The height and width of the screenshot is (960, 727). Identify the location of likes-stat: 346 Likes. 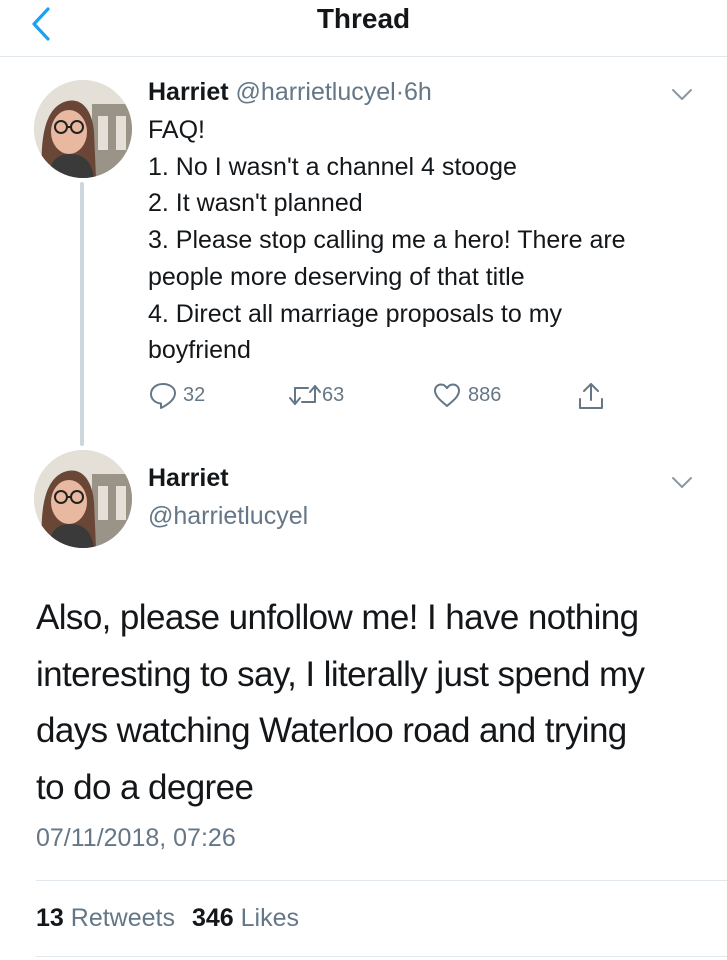
(245, 918).